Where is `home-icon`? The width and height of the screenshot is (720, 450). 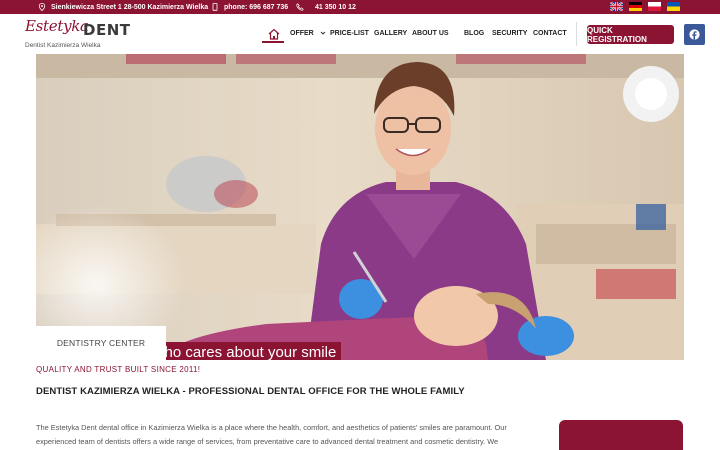
home-icon is located at coordinates (274, 34).